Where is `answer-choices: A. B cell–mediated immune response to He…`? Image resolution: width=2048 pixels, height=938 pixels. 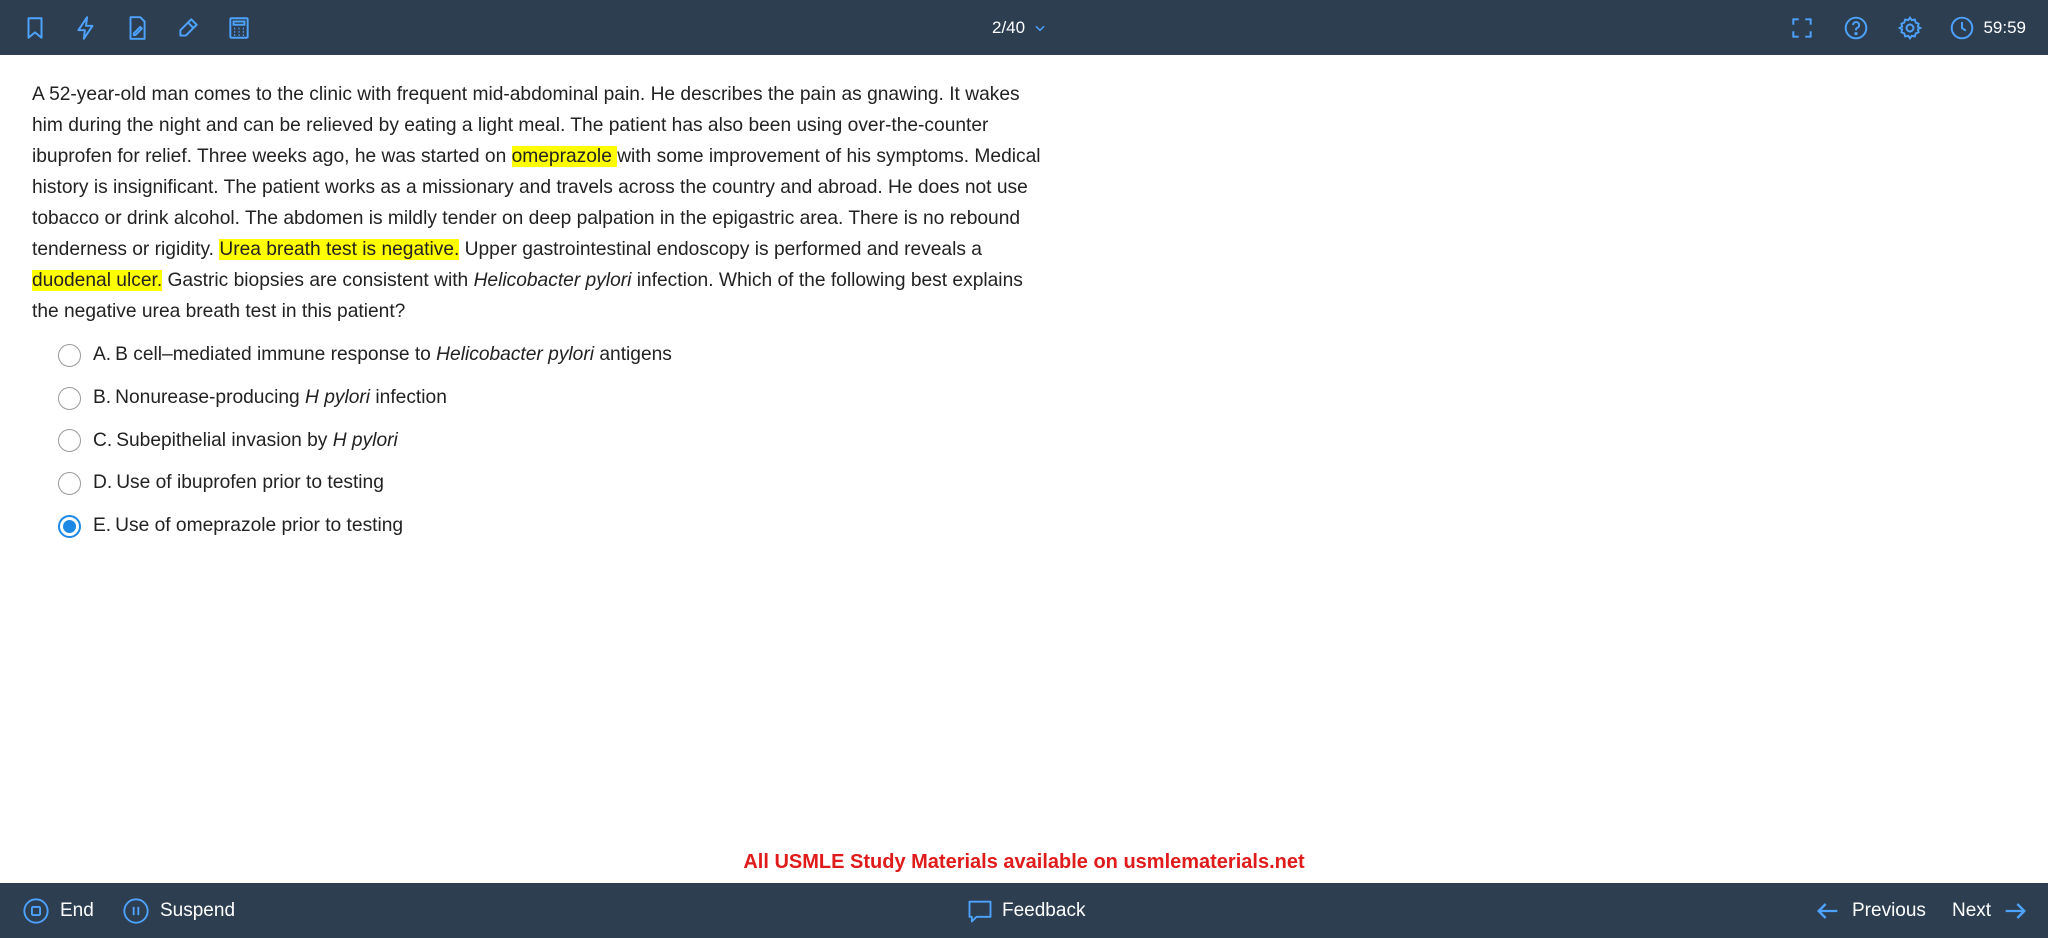 answer-choices: A. B cell–mediated immune response to He… is located at coordinates (365, 440).